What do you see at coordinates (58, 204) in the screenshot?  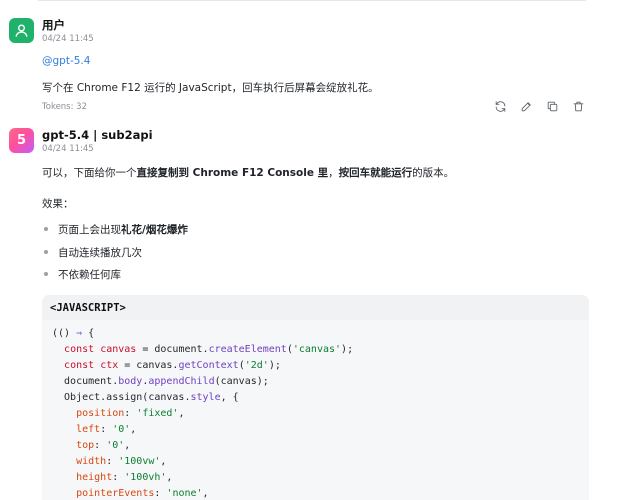 I see `effect-label: 效果：` at bounding box center [58, 204].